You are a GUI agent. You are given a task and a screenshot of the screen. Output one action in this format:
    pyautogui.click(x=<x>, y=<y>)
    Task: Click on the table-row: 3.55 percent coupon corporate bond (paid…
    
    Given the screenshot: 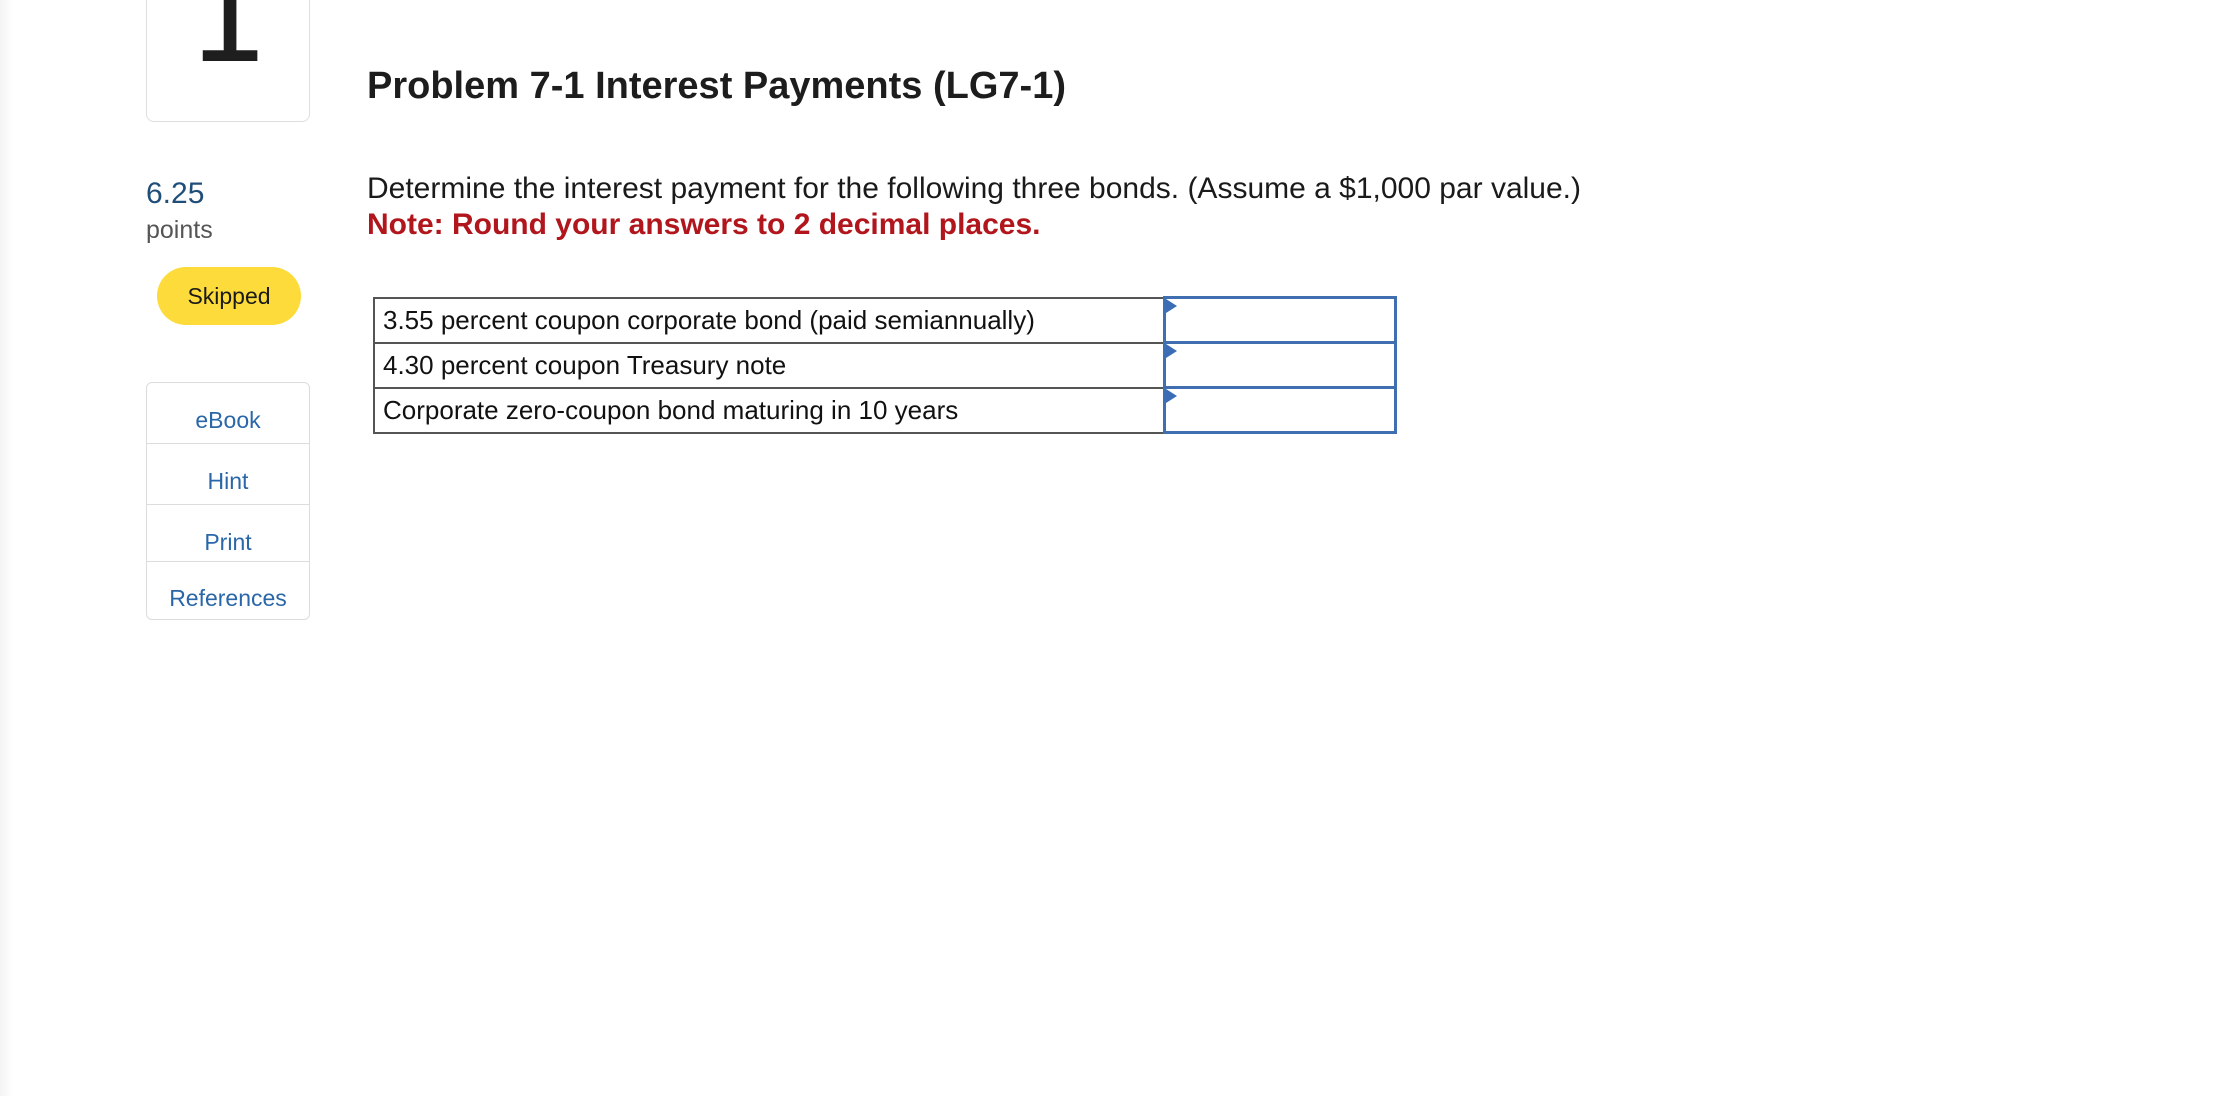 What is the action you would take?
    pyautogui.click(x=885, y=320)
    